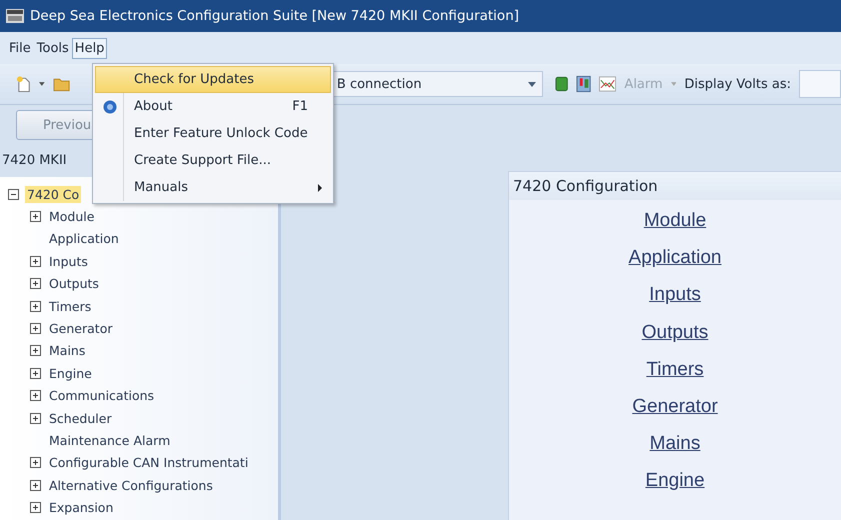 The image size is (841, 520). What do you see at coordinates (675, 333) in the screenshot?
I see `config-link: Outputs` at bounding box center [675, 333].